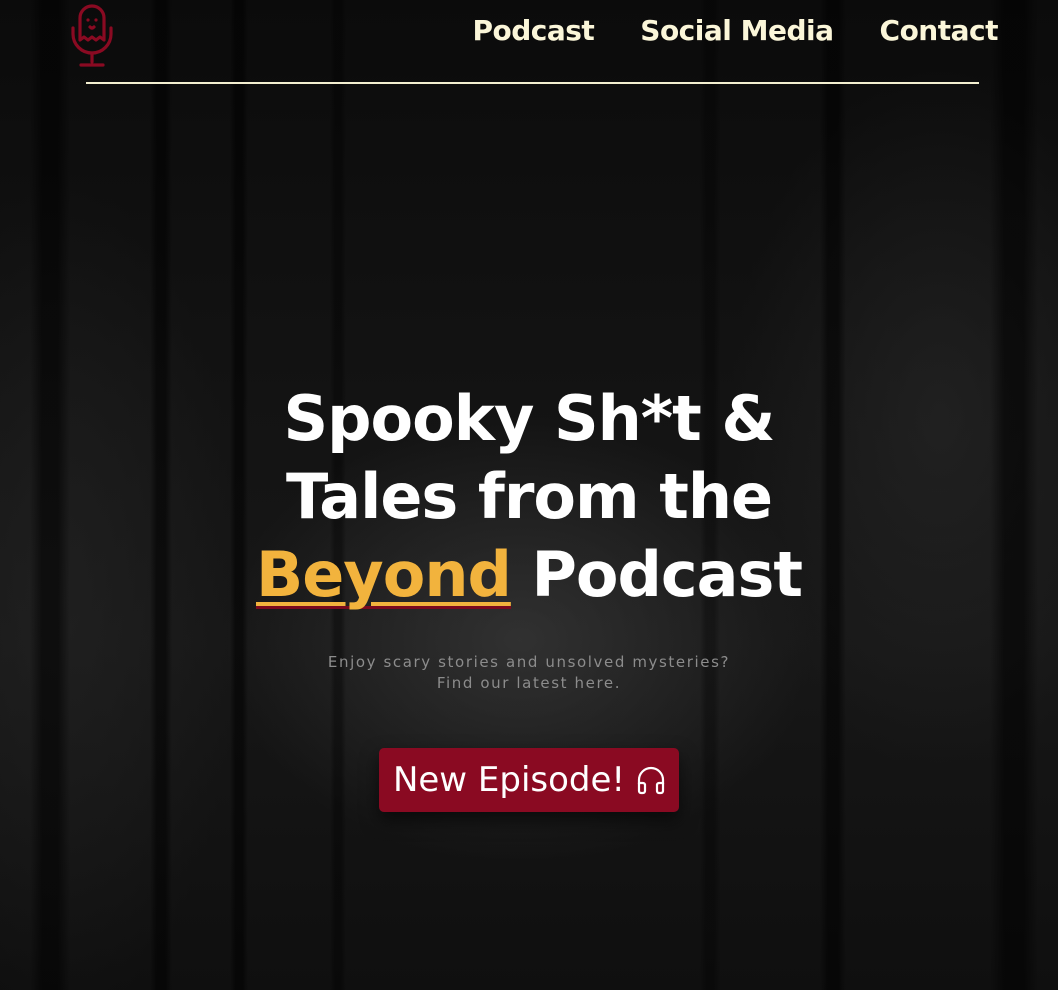 This screenshot has height=990, width=1058. What do you see at coordinates (533, 30) in the screenshot?
I see `nav-link-podcast: Podcast` at bounding box center [533, 30].